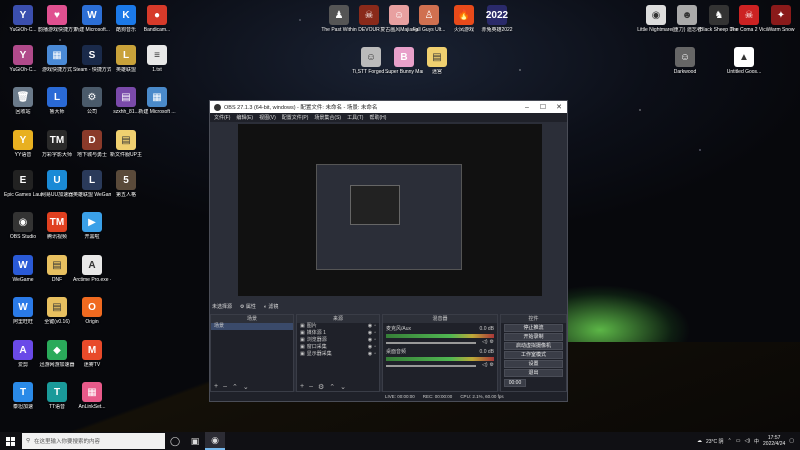  Describe the element at coordinates (92, 101) in the screenshot. I see `desktop-icon: ⚙ 公司` at that location.